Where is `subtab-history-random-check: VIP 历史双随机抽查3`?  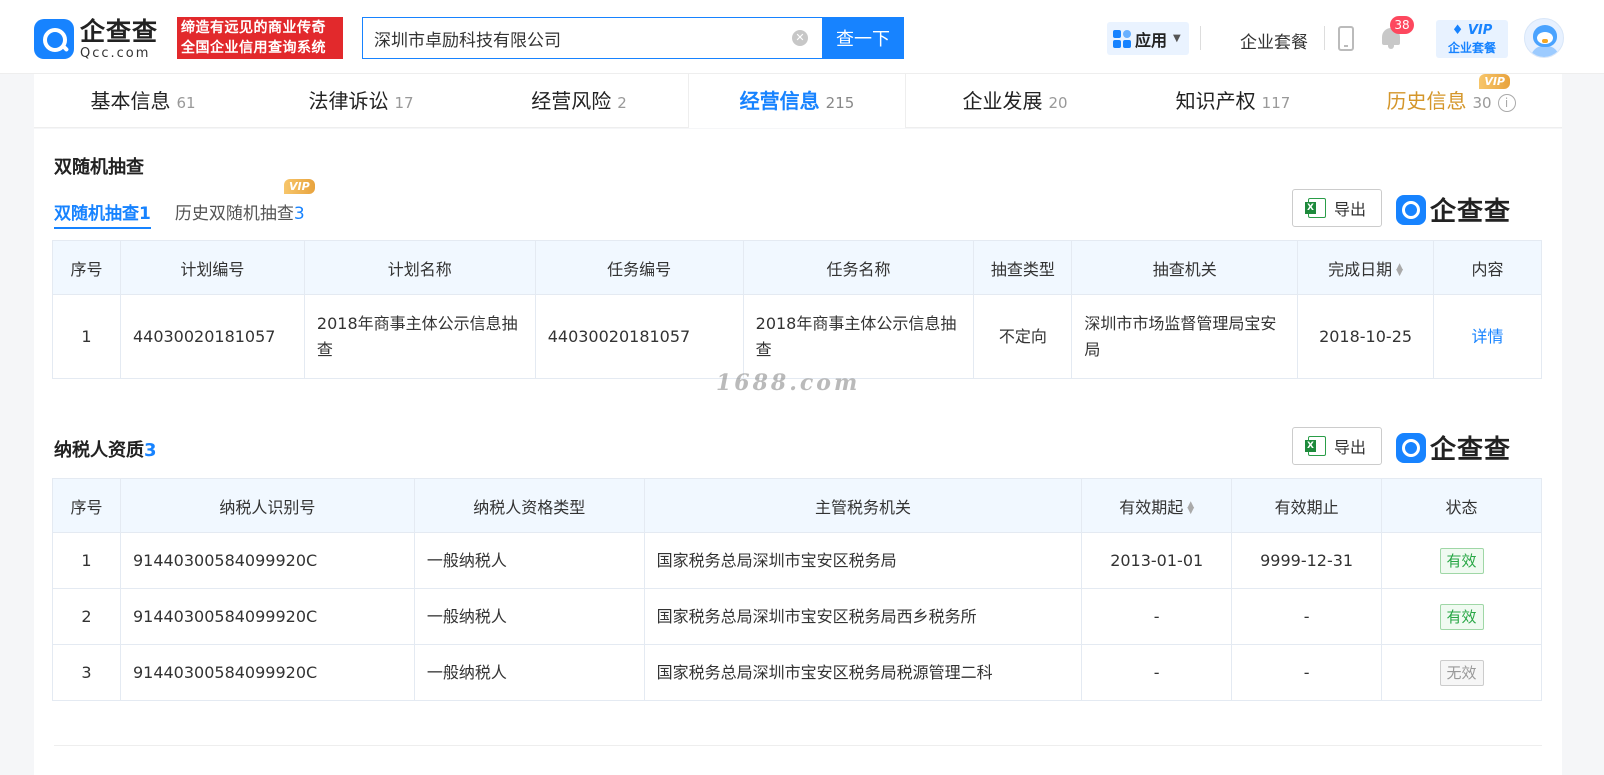 subtab-history-random-check: VIP 历史双随机抽查3 is located at coordinates (245, 204).